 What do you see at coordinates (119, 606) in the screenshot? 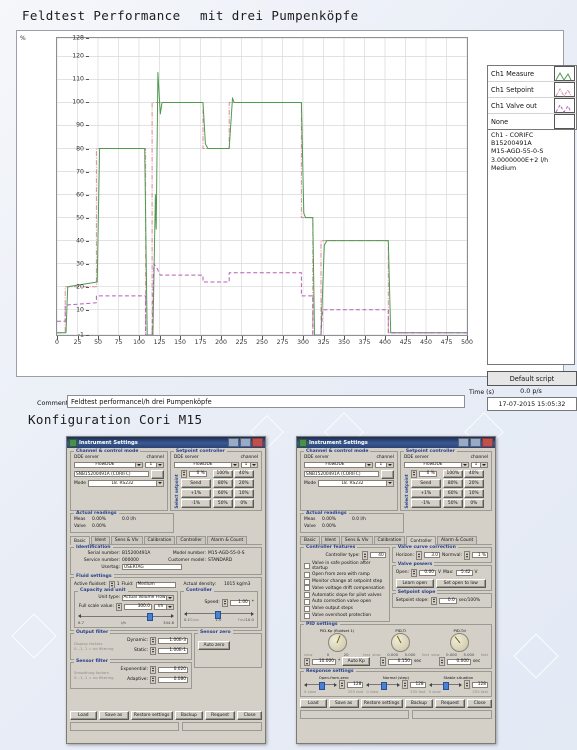
I see `full-scale-stepper` at bounding box center [119, 606].